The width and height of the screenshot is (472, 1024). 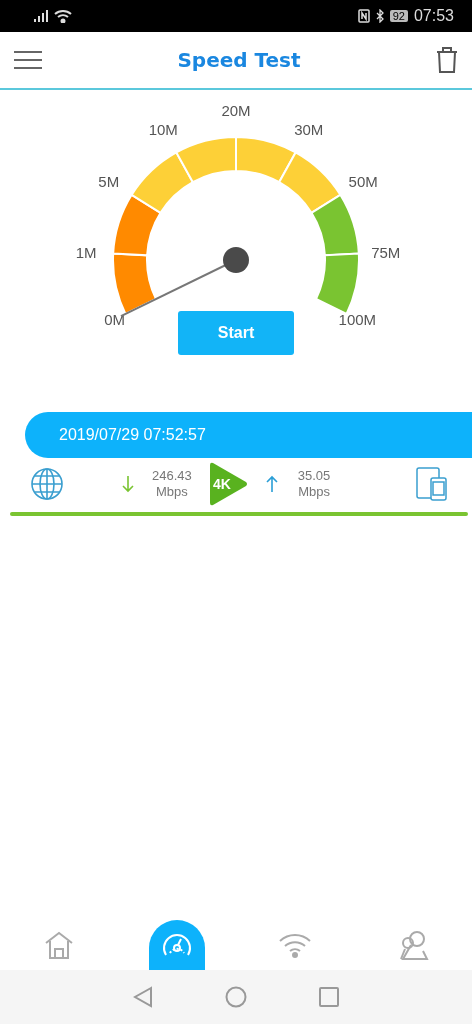 I want to click on scale-label: 10M, so click(x=163, y=129).